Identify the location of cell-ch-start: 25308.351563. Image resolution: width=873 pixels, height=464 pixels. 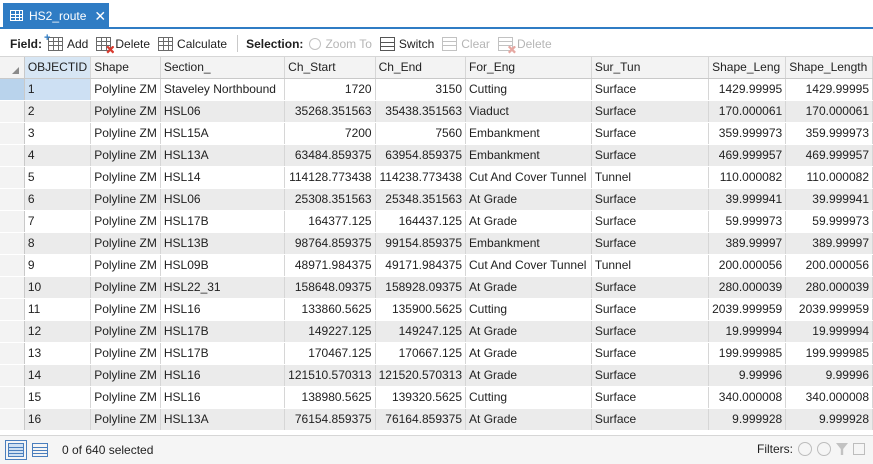
(330, 199).